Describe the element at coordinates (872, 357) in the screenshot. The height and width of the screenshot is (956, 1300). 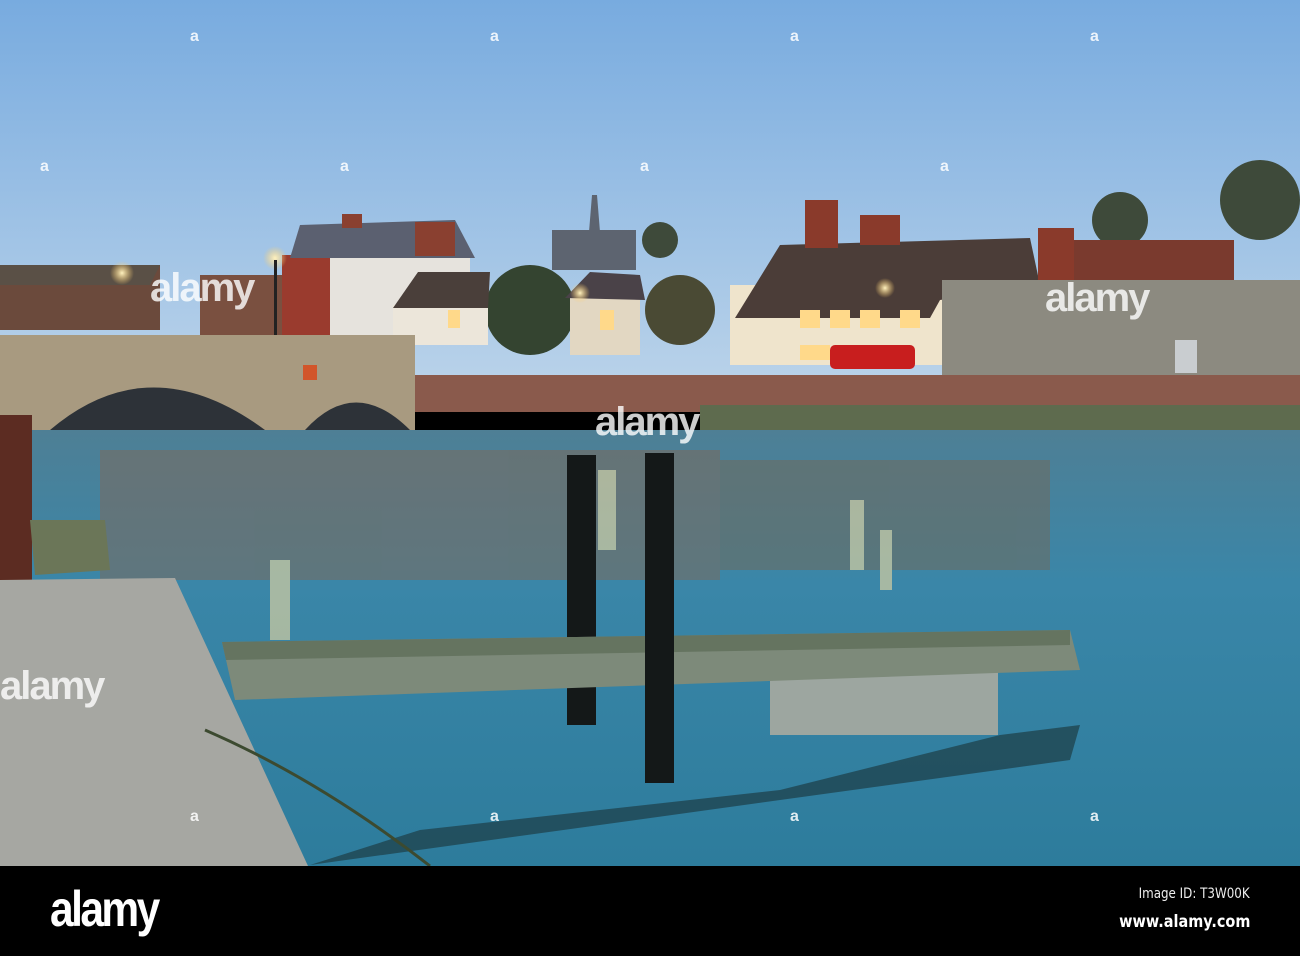
I see `red-van` at that location.